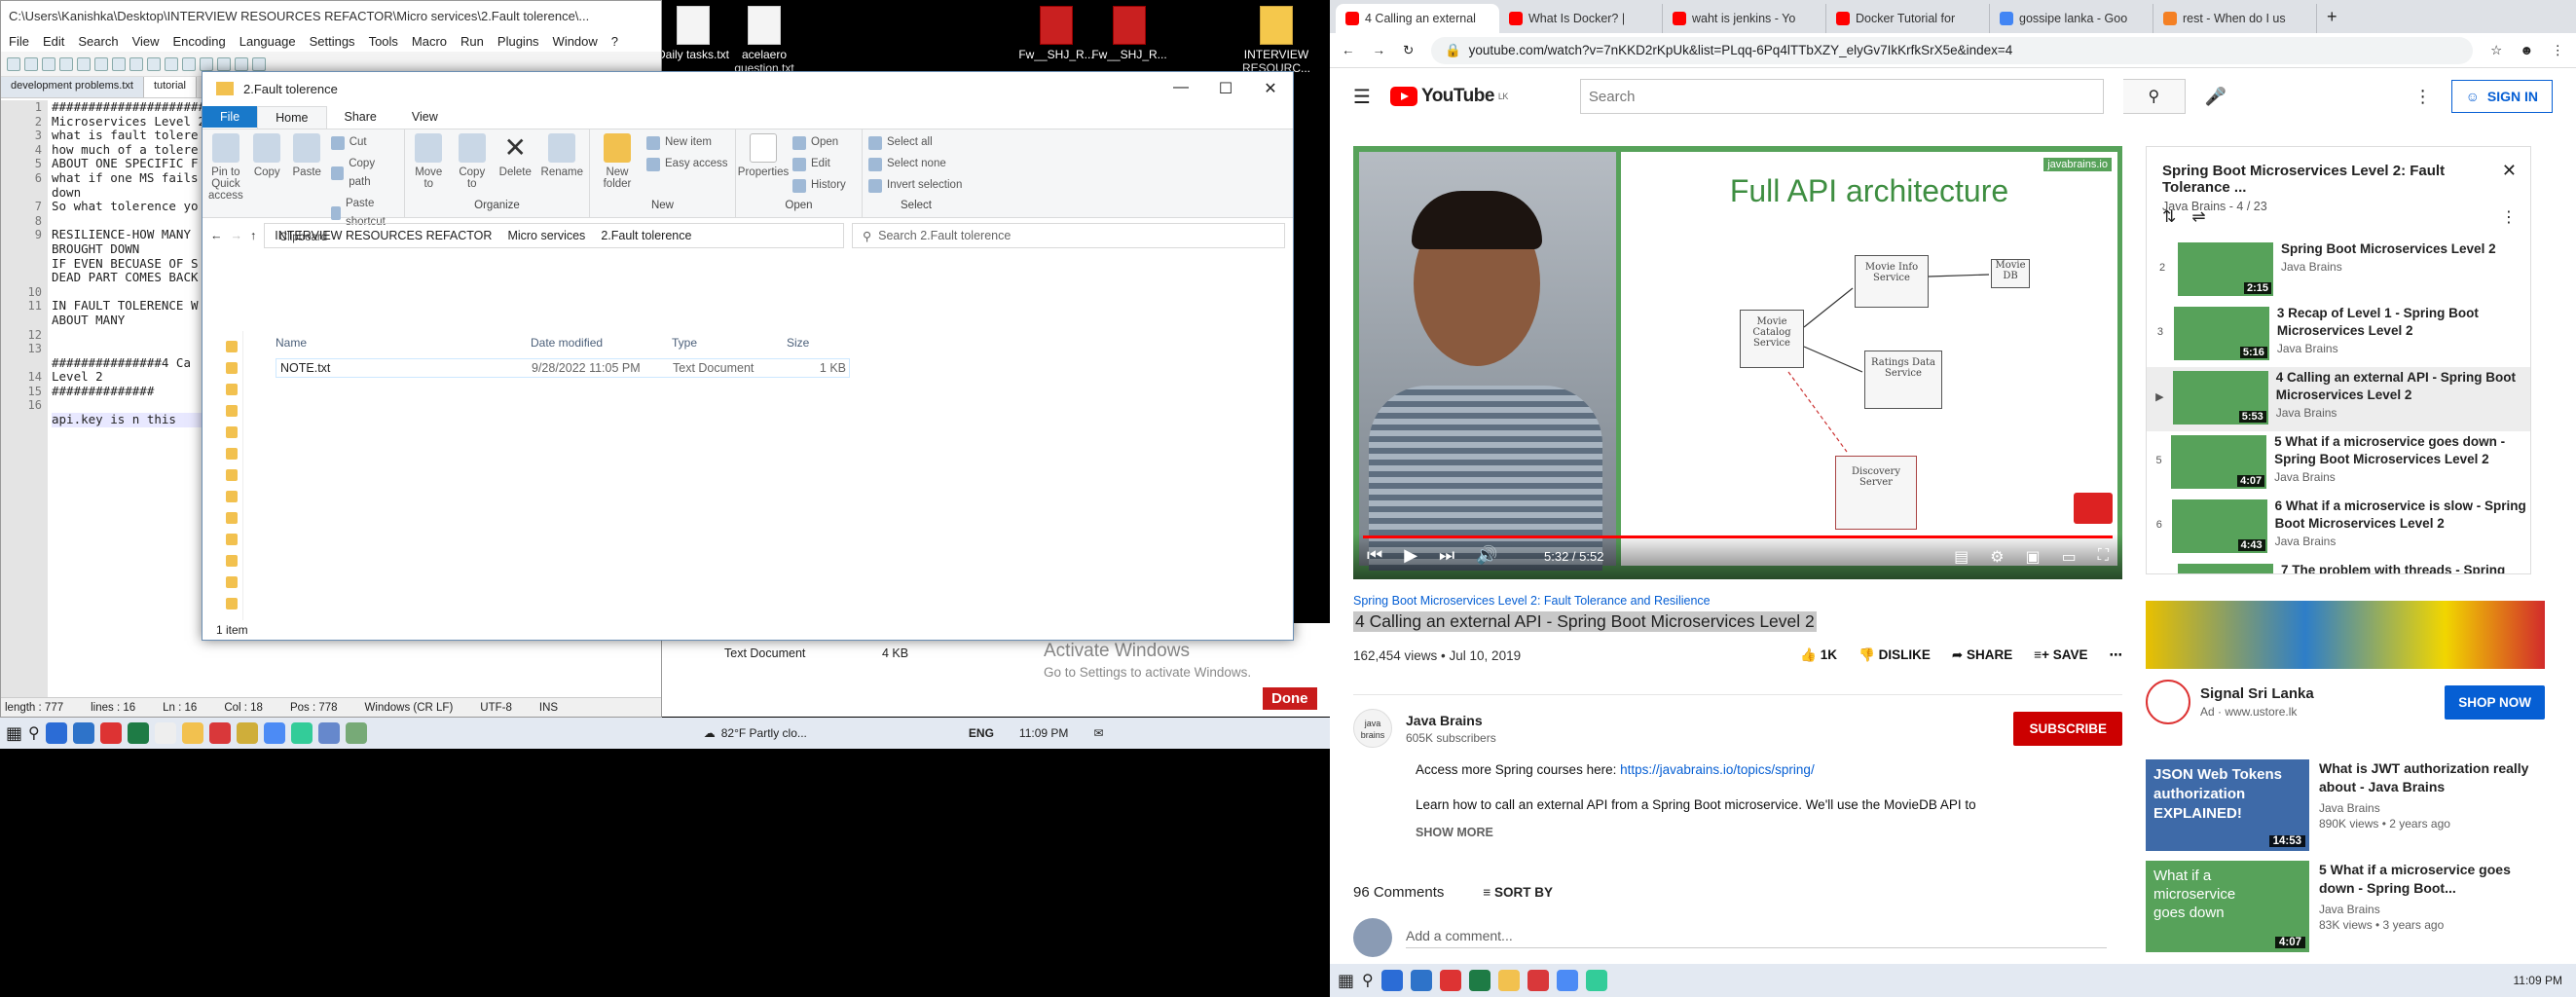 Image resolution: width=2576 pixels, height=997 pixels. I want to click on browser-tab: Docker Tutorial for, so click(1908, 18).